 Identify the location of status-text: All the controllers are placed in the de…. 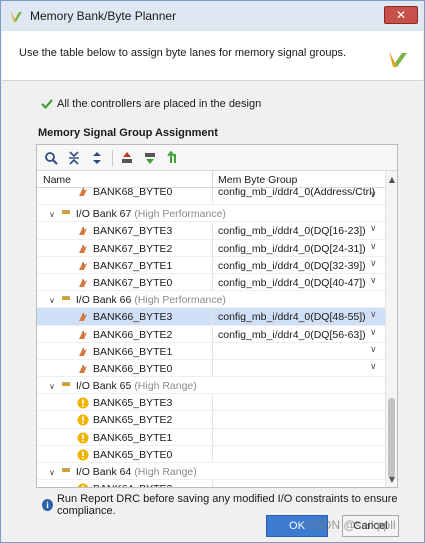
(159, 104).